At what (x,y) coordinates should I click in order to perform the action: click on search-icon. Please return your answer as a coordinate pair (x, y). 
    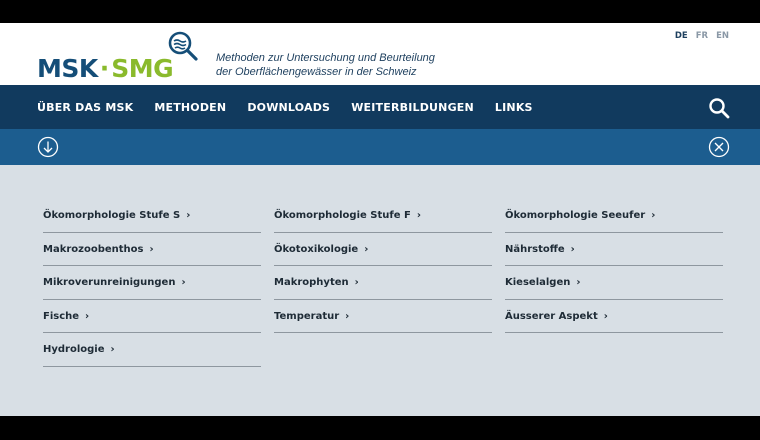
    Looking at the image, I should click on (719, 108).